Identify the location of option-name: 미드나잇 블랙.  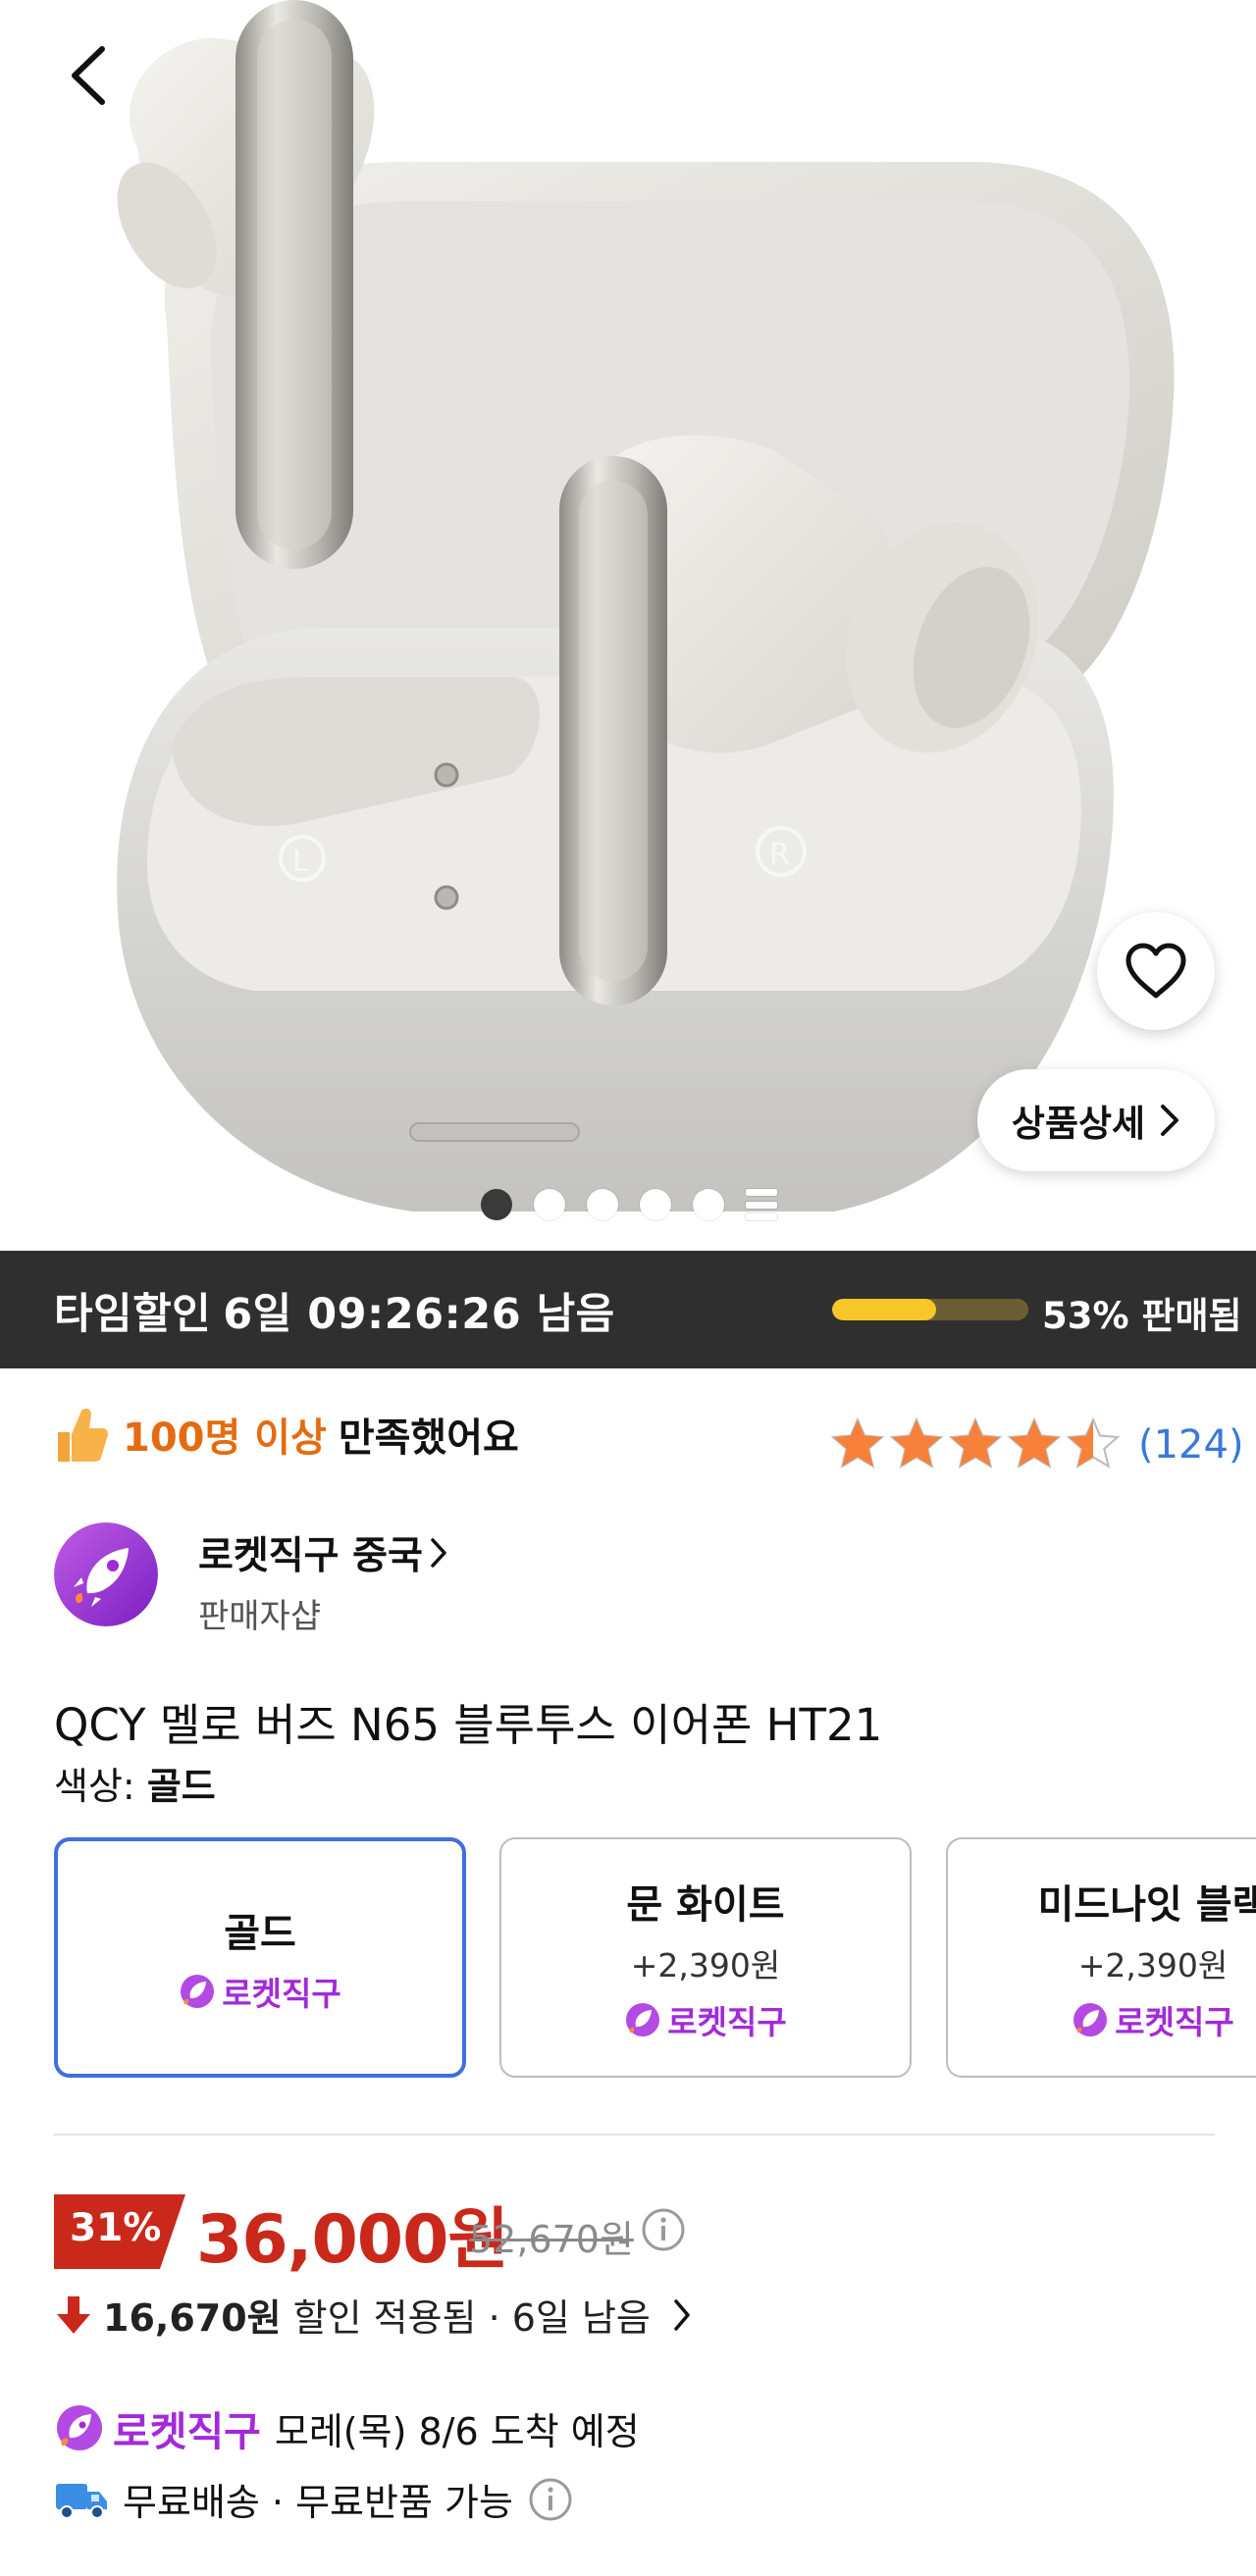
(1146, 1904).